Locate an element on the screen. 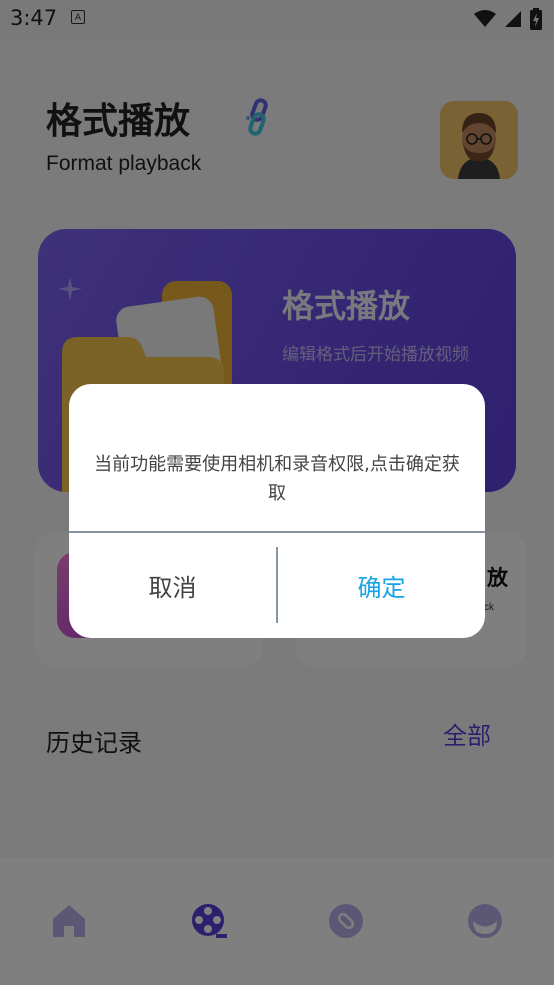 This screenshot has width=554, height=985. cancel-button: 取消 is located at coordinates (172, 585).